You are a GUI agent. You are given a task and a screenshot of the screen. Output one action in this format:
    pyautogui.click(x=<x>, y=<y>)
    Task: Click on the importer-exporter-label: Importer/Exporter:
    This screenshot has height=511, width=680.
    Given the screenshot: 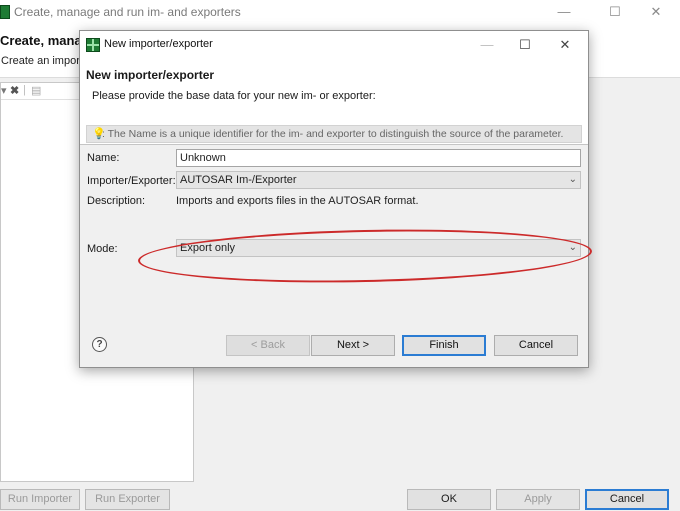 What is the action you would take?
    pyautogui.click(x=131, y=181)
    